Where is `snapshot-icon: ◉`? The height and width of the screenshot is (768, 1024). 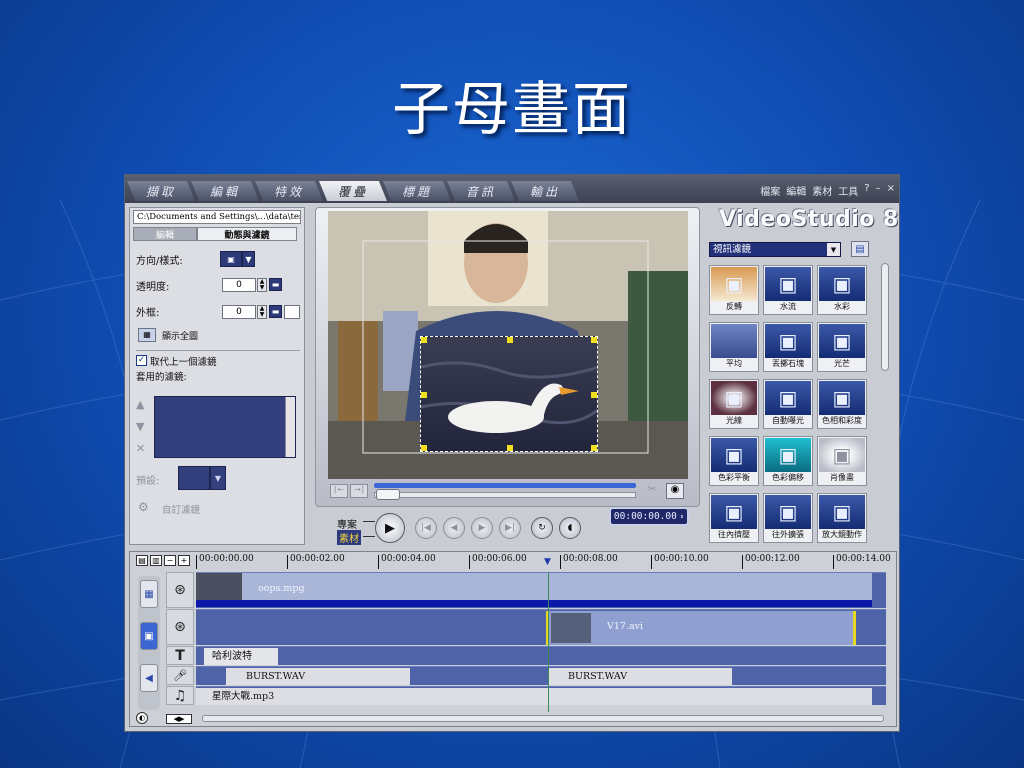
snapshot-icon: ◉ is located at coordinates (675, 491).